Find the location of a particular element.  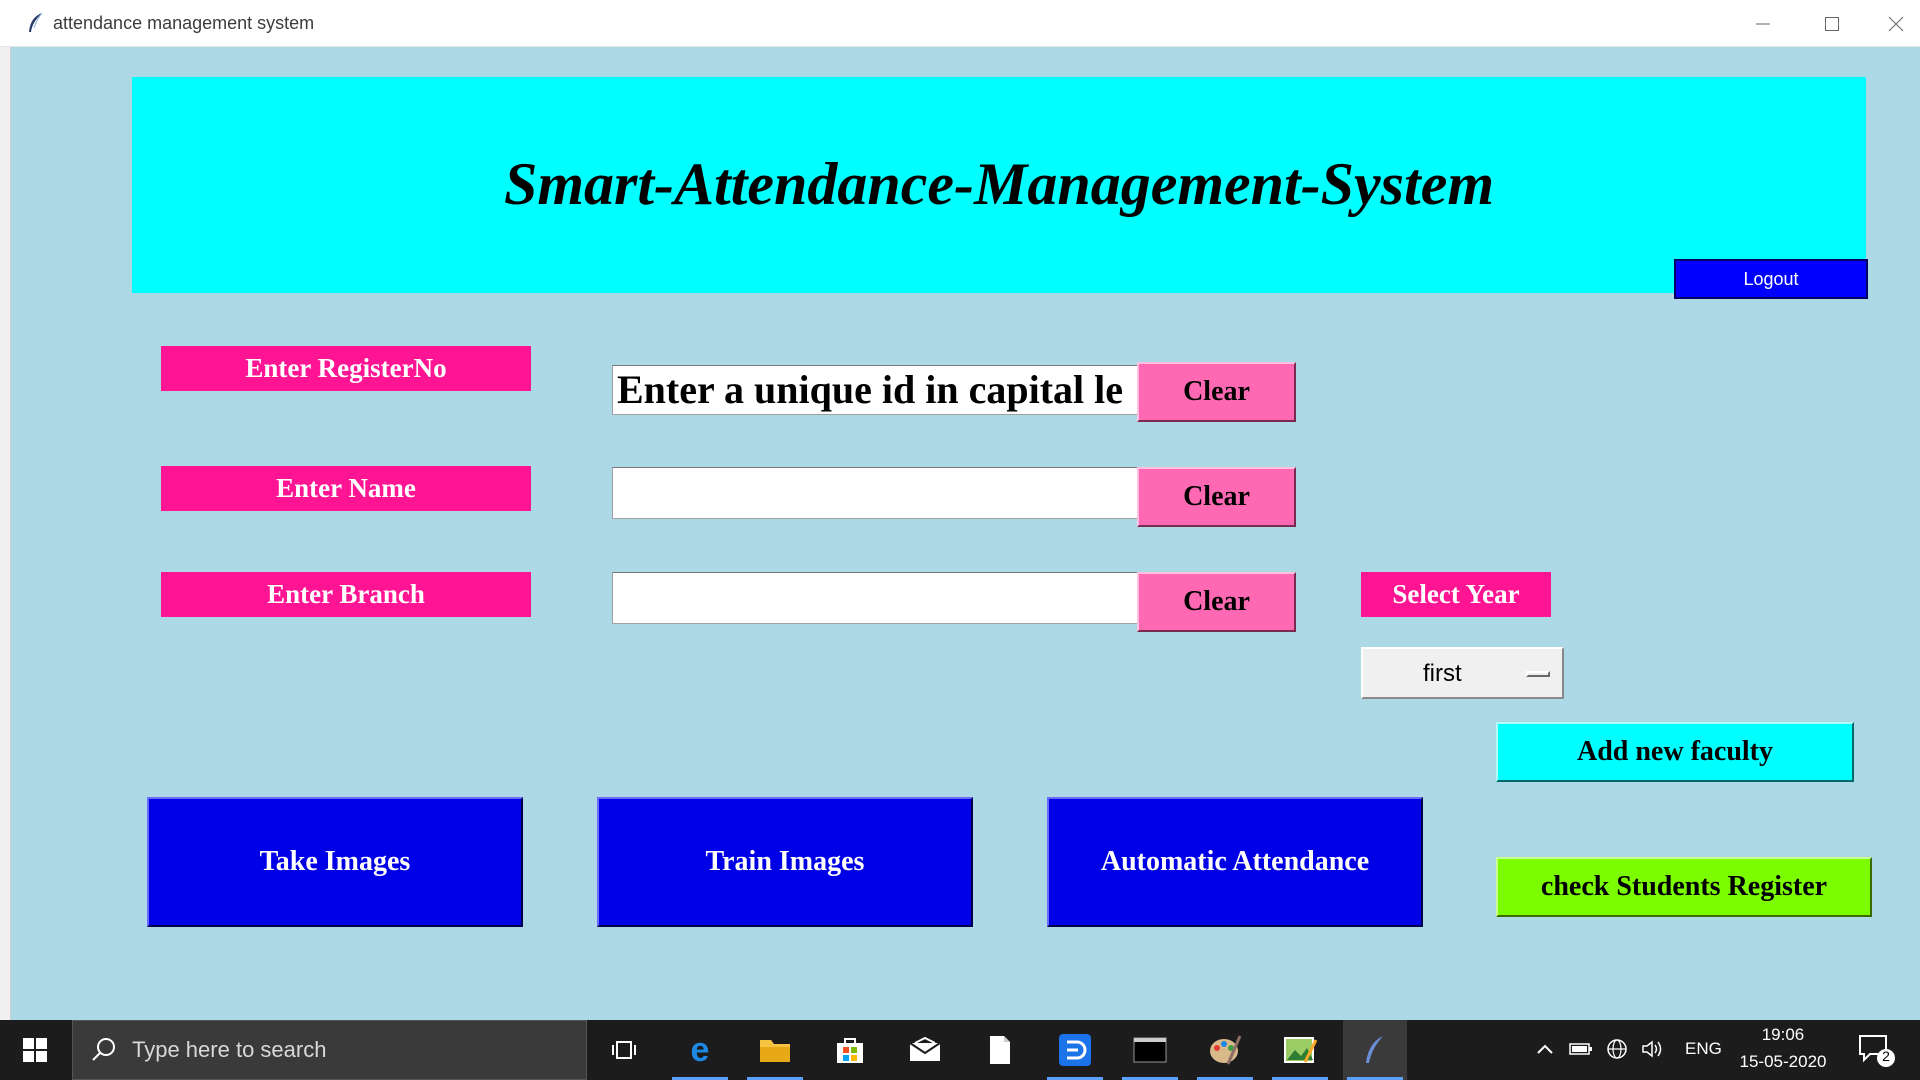

maximize-button is located at coordinates (1832, 23).